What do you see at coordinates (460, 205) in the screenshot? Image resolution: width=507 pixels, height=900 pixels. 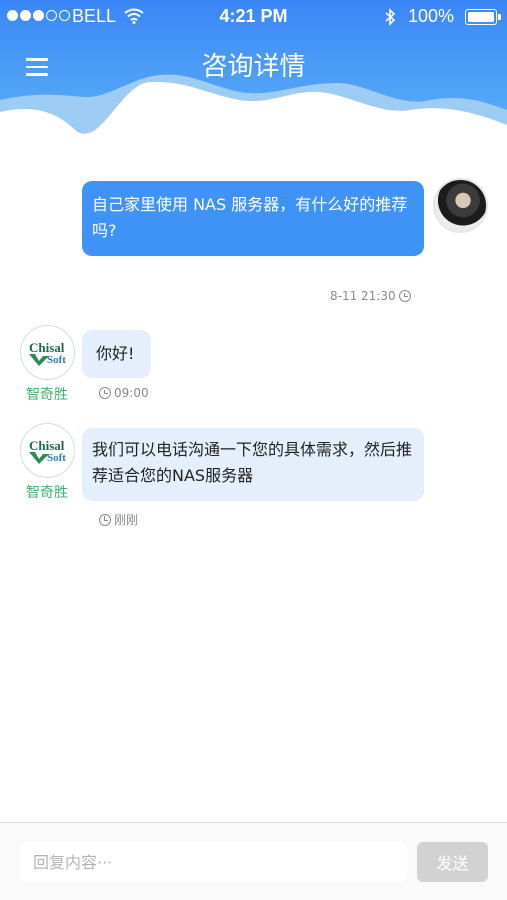 I see `user-avatar` at bounding box center [460, 205].